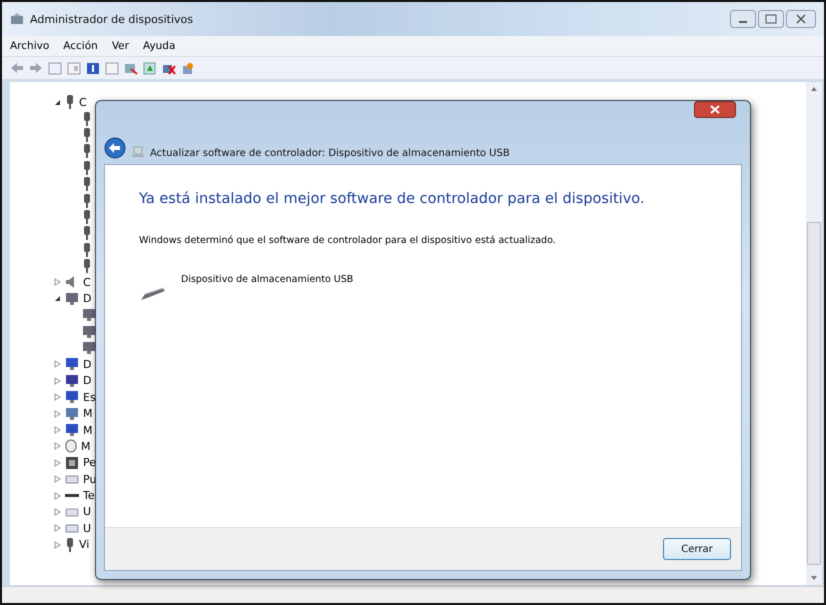  Describe the element at coordinates (138, 152) in the screenshot. I see `device-icon` at that location.